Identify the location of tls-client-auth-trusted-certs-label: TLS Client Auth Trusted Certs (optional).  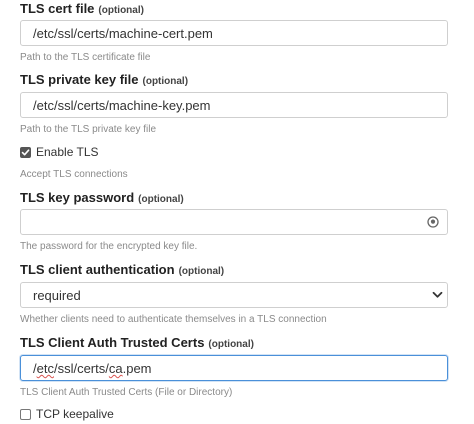
(137, 342).